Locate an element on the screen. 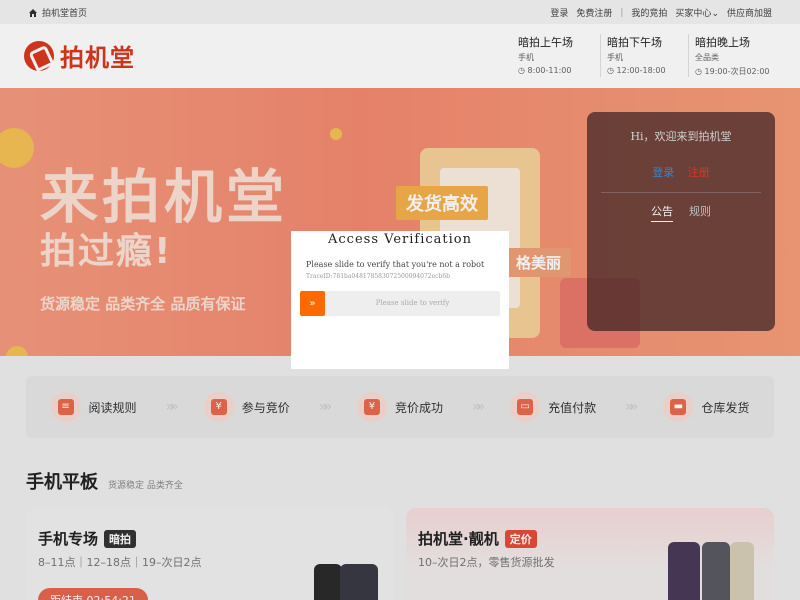 The width and height of the screenshot is (800, 600). slider-handle: » is located at coordinates (312, 303).